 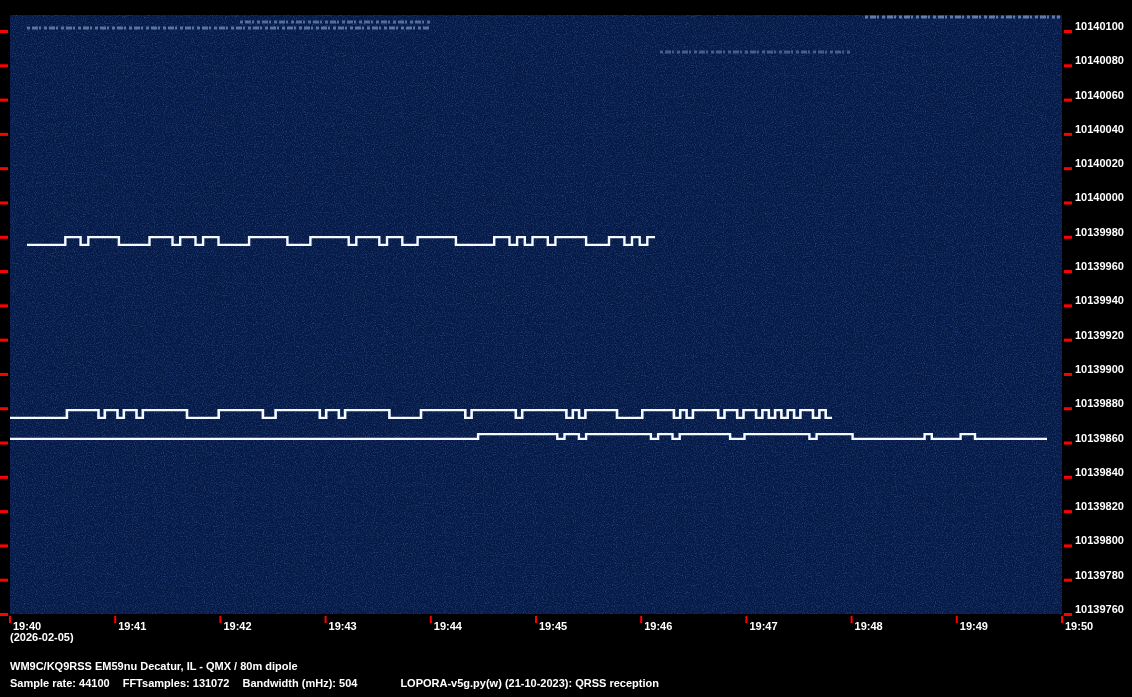 What do you see at coordinates (60, 683) in the screenshot?
I see `setting-text: Sample rate: 44100` at bounding box center [60, 683].